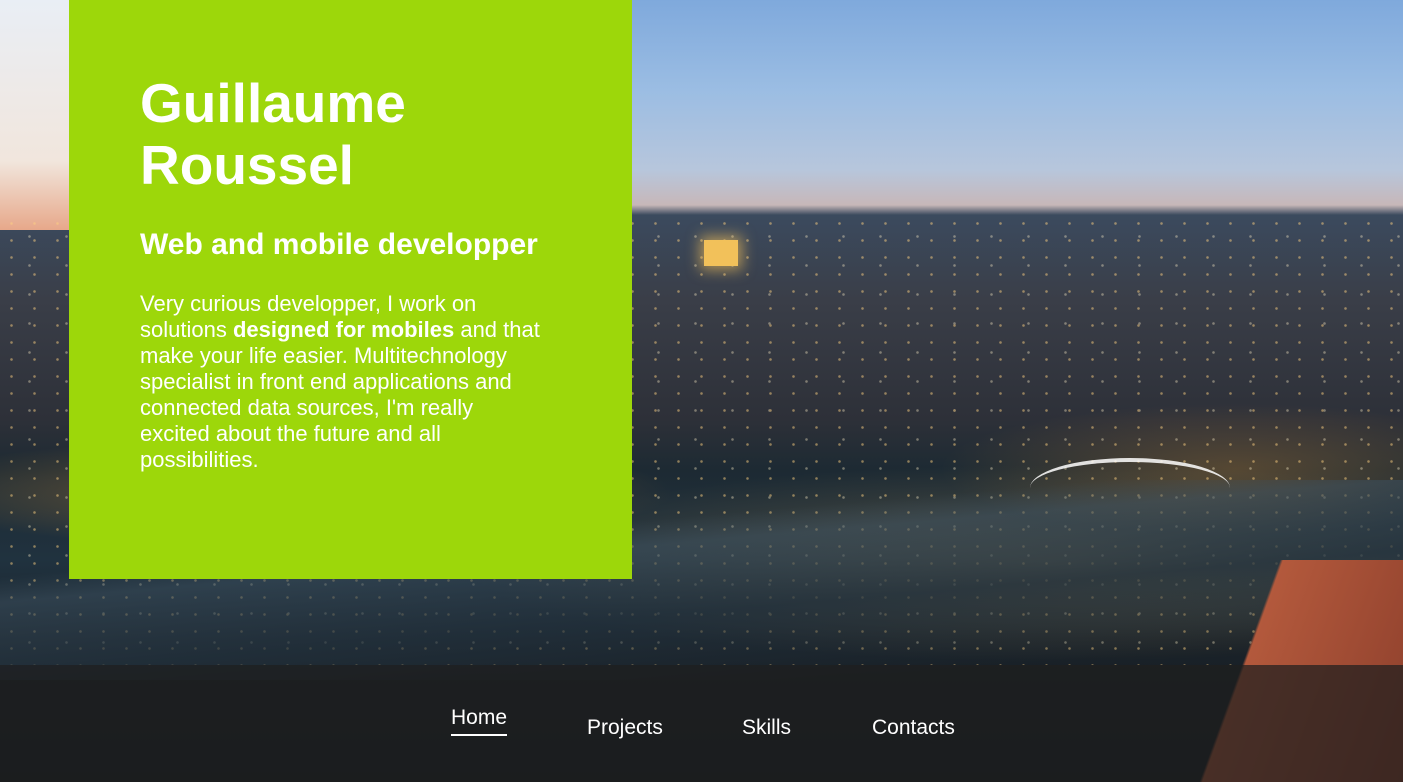 The width and height of the screenshot is (1403, 782). I want to click on profile-headline: Web and mobile developper, so click(339, 244).